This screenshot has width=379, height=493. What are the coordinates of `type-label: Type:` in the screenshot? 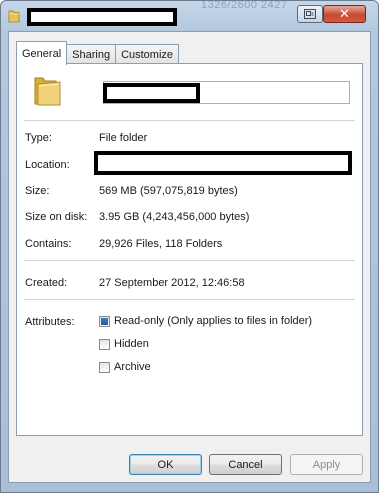 It's located at (38, 138).